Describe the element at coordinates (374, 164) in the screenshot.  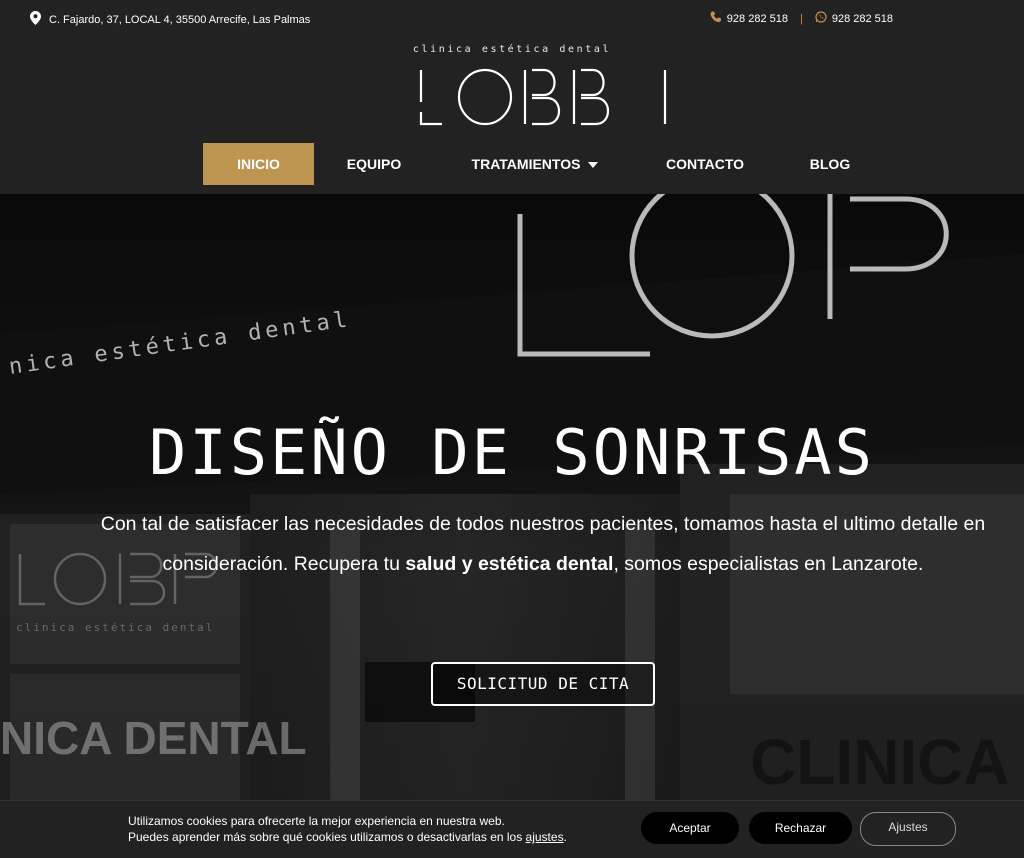
I see `nav-item-equipo: EQUIPO` at that location.